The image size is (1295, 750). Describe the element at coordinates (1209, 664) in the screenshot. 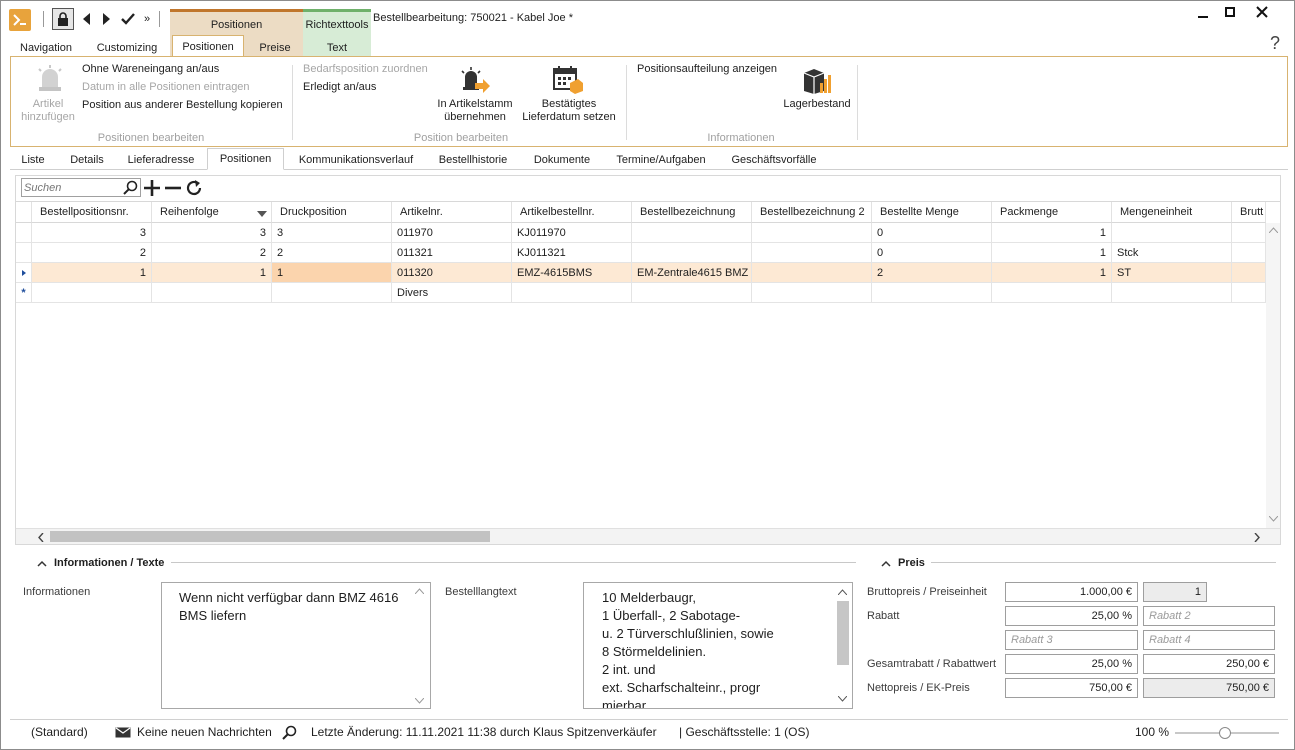

I see `rabattwert-input: 250,00 €` at that location.